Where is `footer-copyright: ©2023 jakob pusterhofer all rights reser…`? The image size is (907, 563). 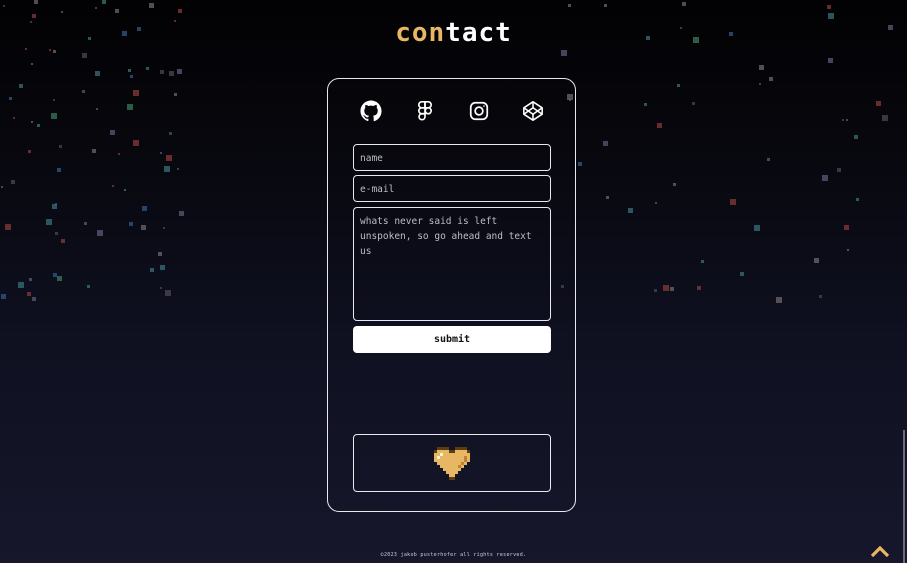 footer-copyright: ©2023 jakob pusterhofer all rights reser… is located at coordinates (453, 555).